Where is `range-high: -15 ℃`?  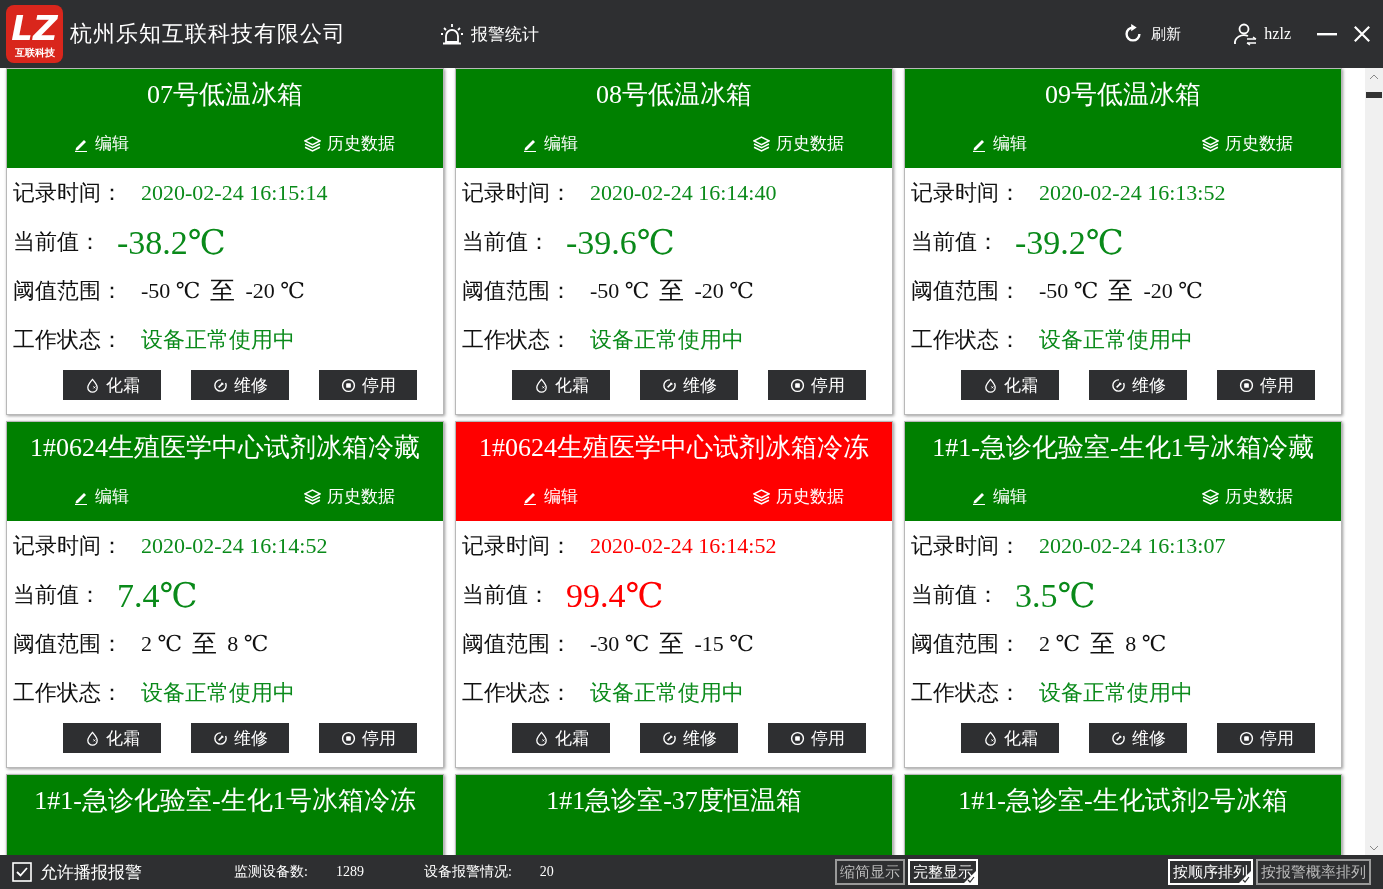 range-high: -15 ℃ is located at coordinates (724, 643).